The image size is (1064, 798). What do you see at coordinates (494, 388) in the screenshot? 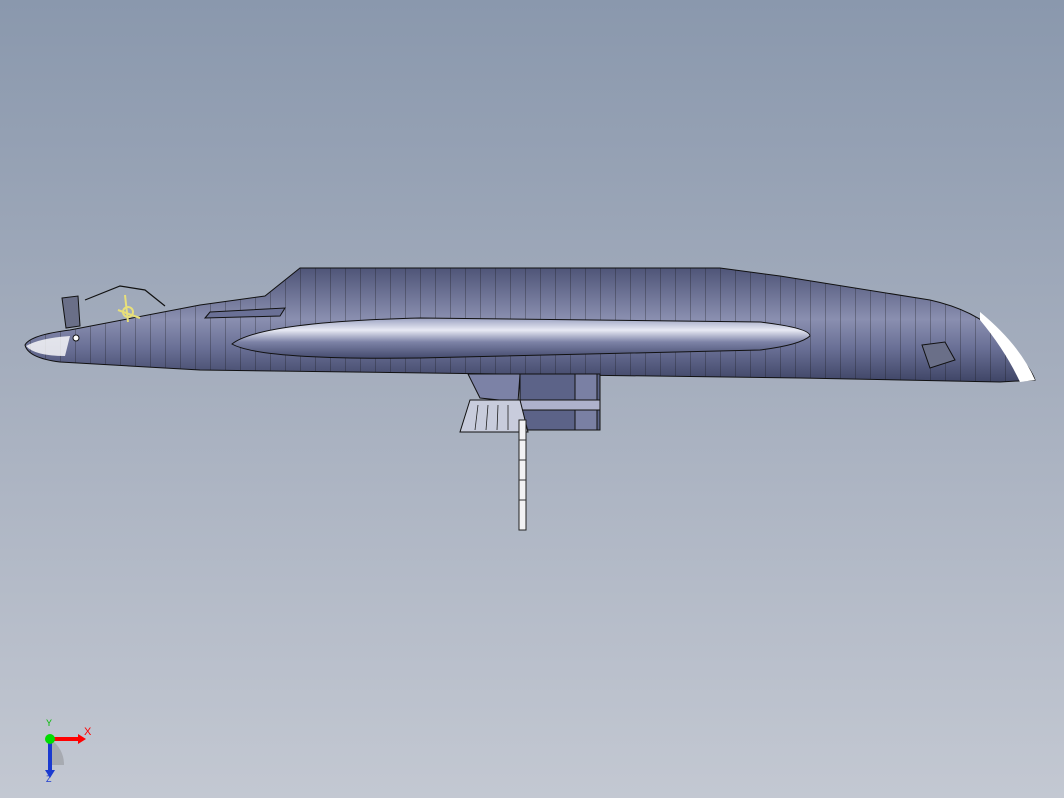
I see `keel-strut` at bounding box center [494, 388].